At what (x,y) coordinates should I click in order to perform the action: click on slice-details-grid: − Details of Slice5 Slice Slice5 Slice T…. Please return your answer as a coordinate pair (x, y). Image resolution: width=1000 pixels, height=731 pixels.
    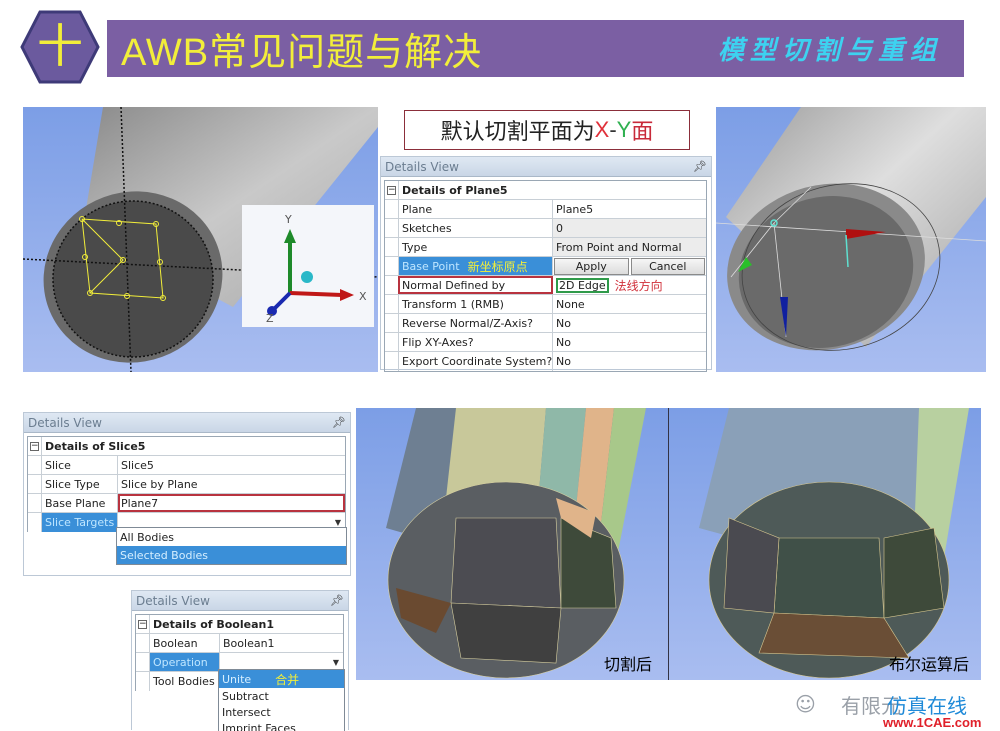
    Looking at the image, I should click on (186, 484).